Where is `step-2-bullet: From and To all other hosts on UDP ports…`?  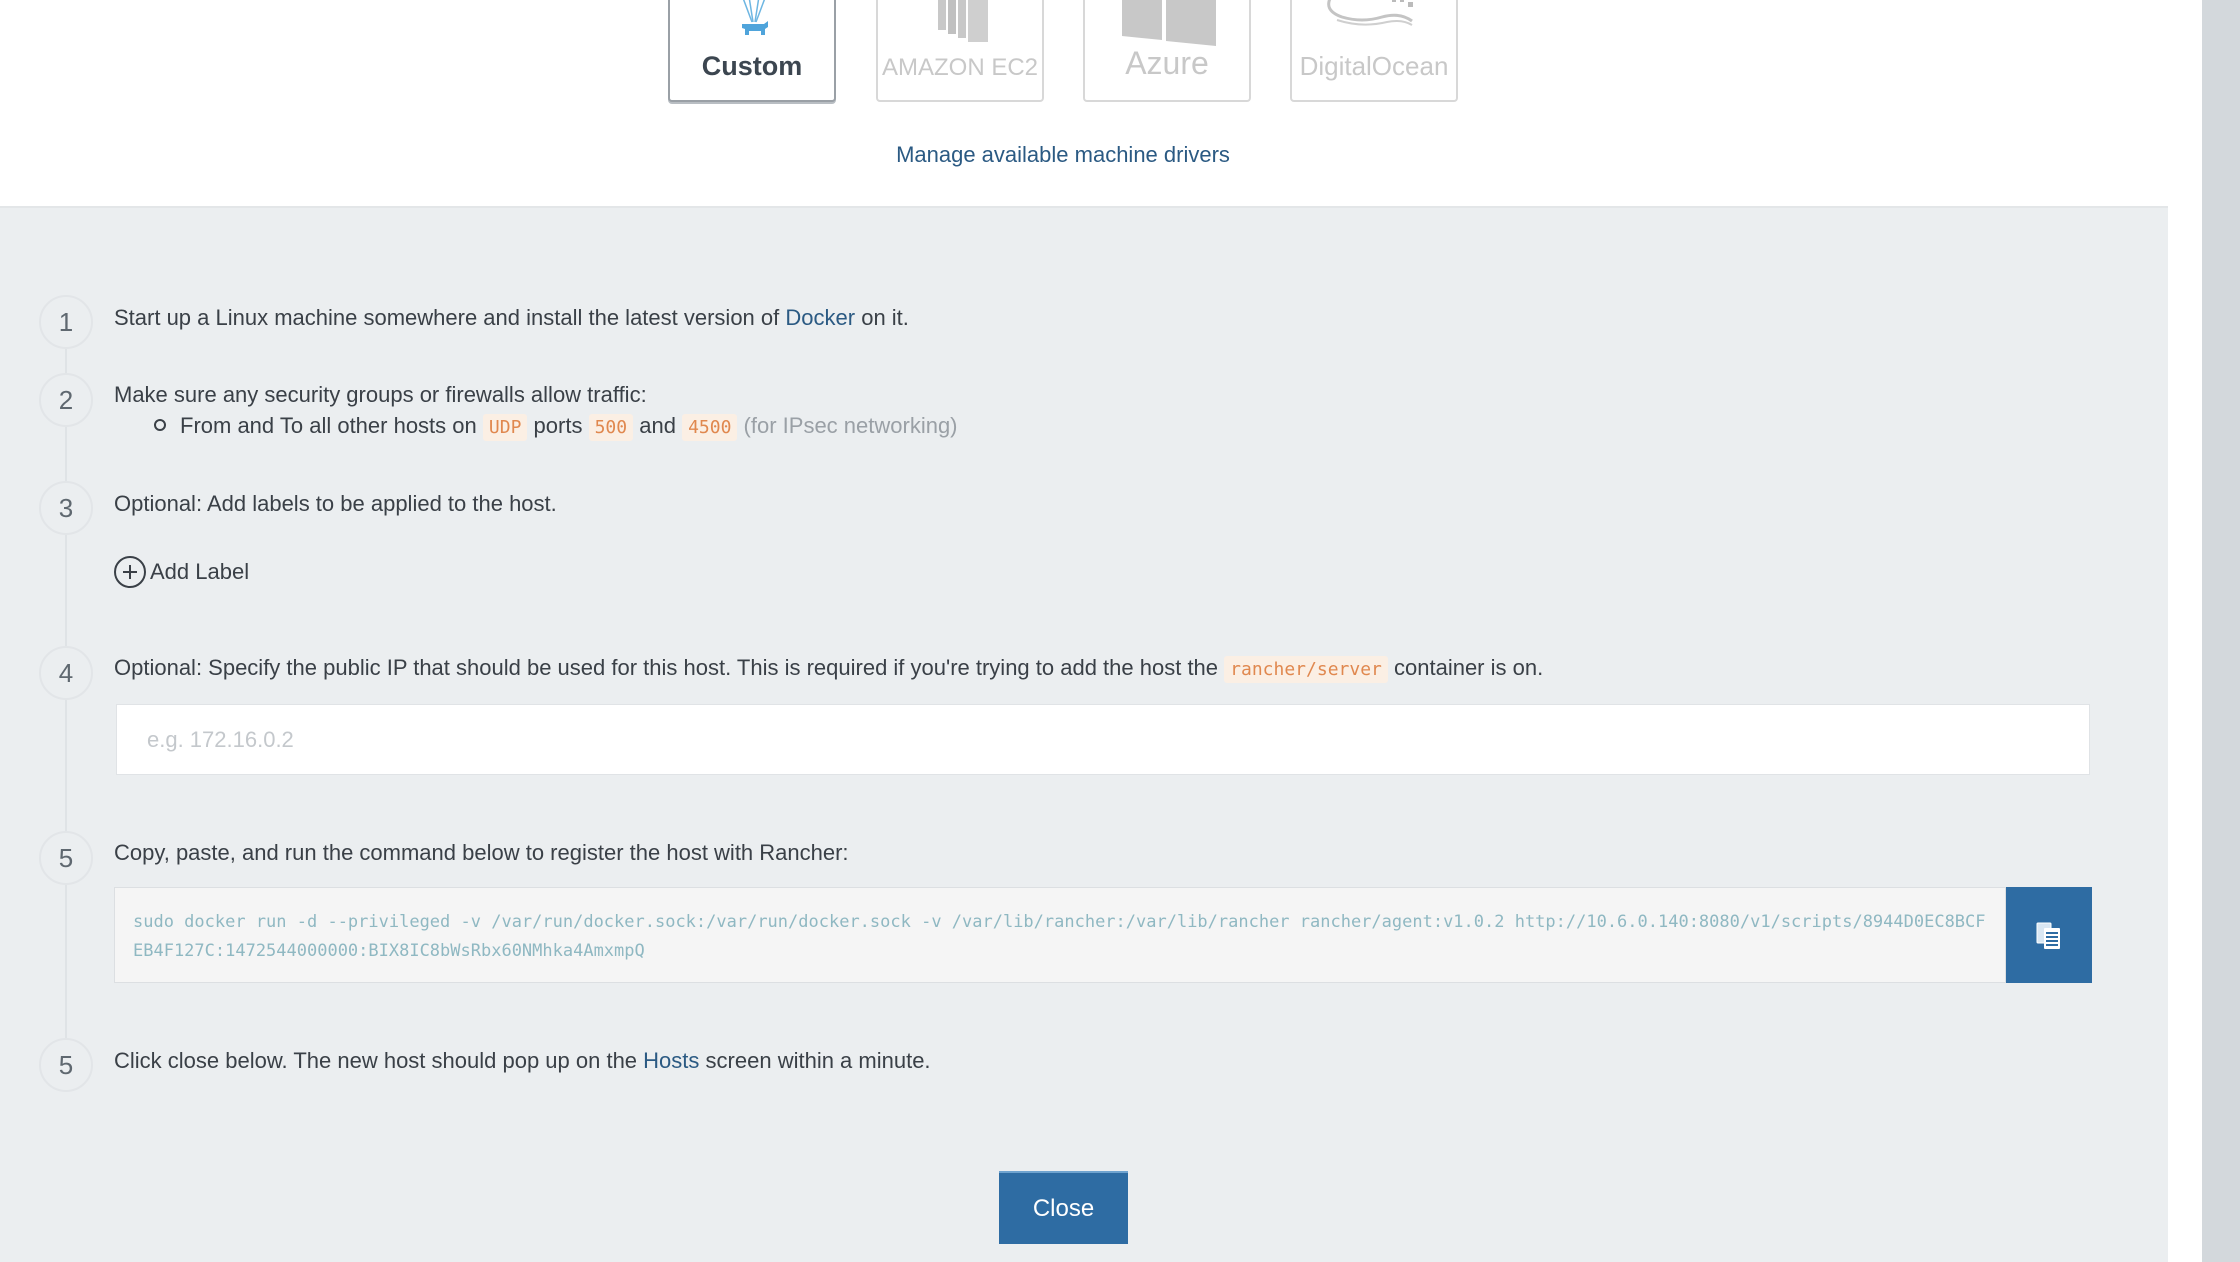
step-2-bullet: From and To all other hosts on UDP ports… is located at coordinates (556, 427).